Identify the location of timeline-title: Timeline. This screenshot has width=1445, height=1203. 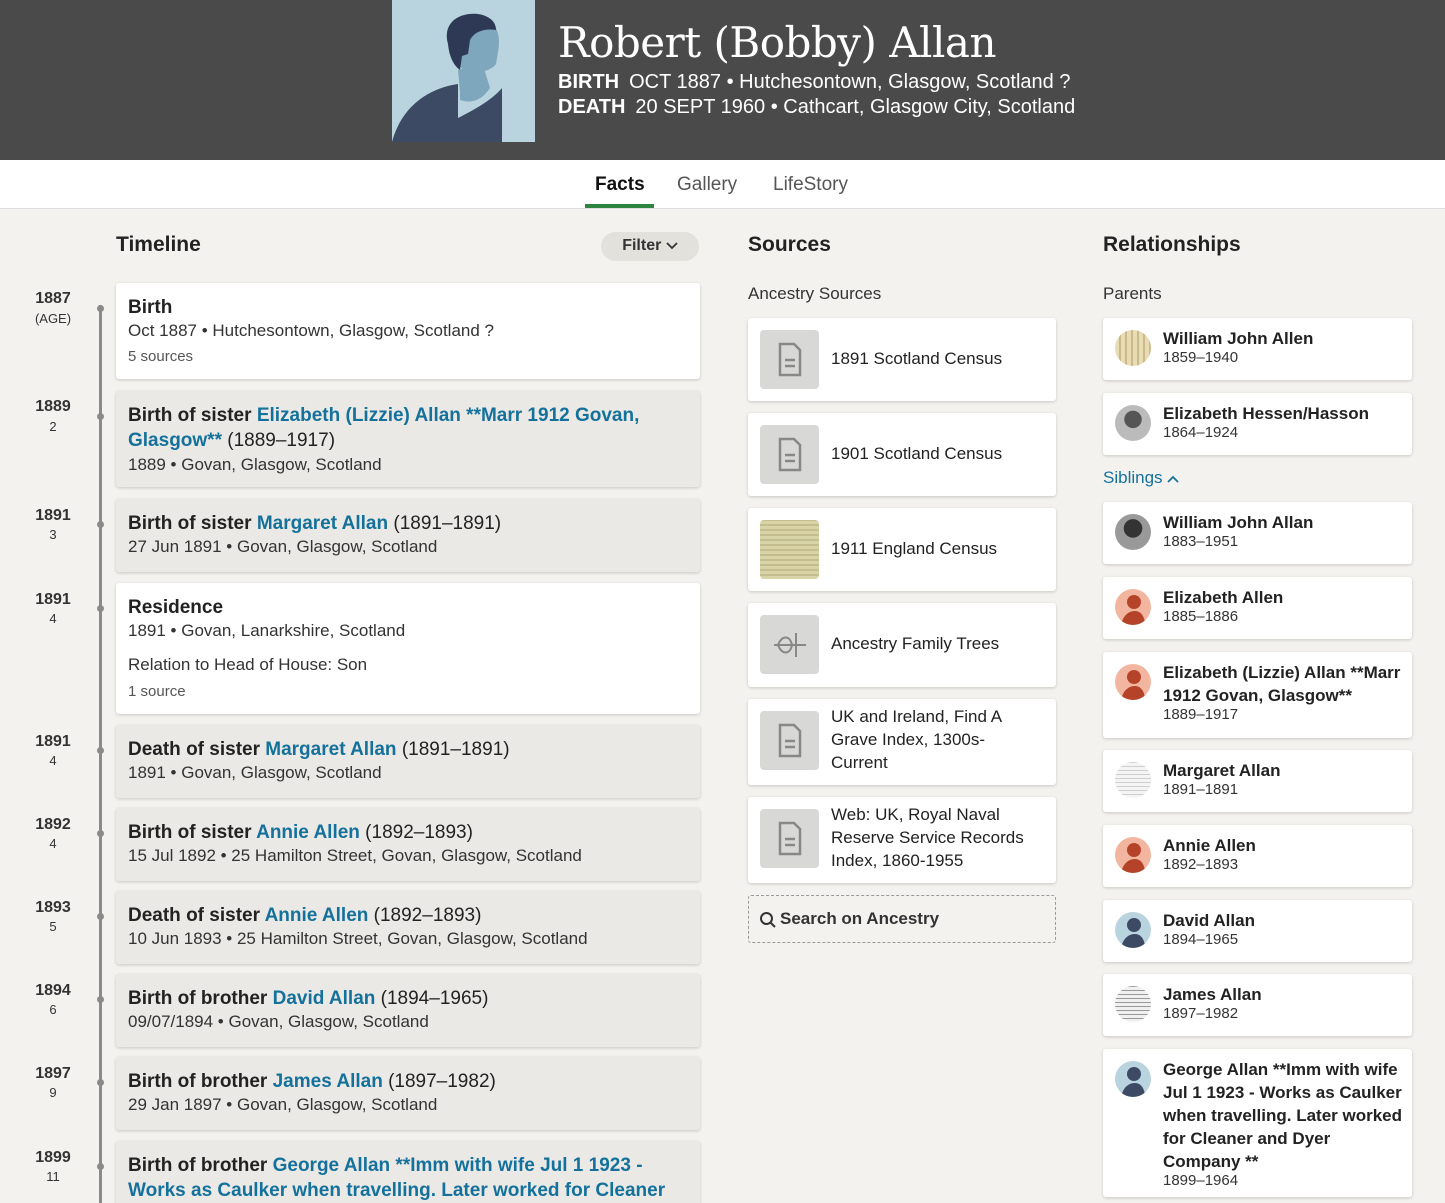
(158, 244).